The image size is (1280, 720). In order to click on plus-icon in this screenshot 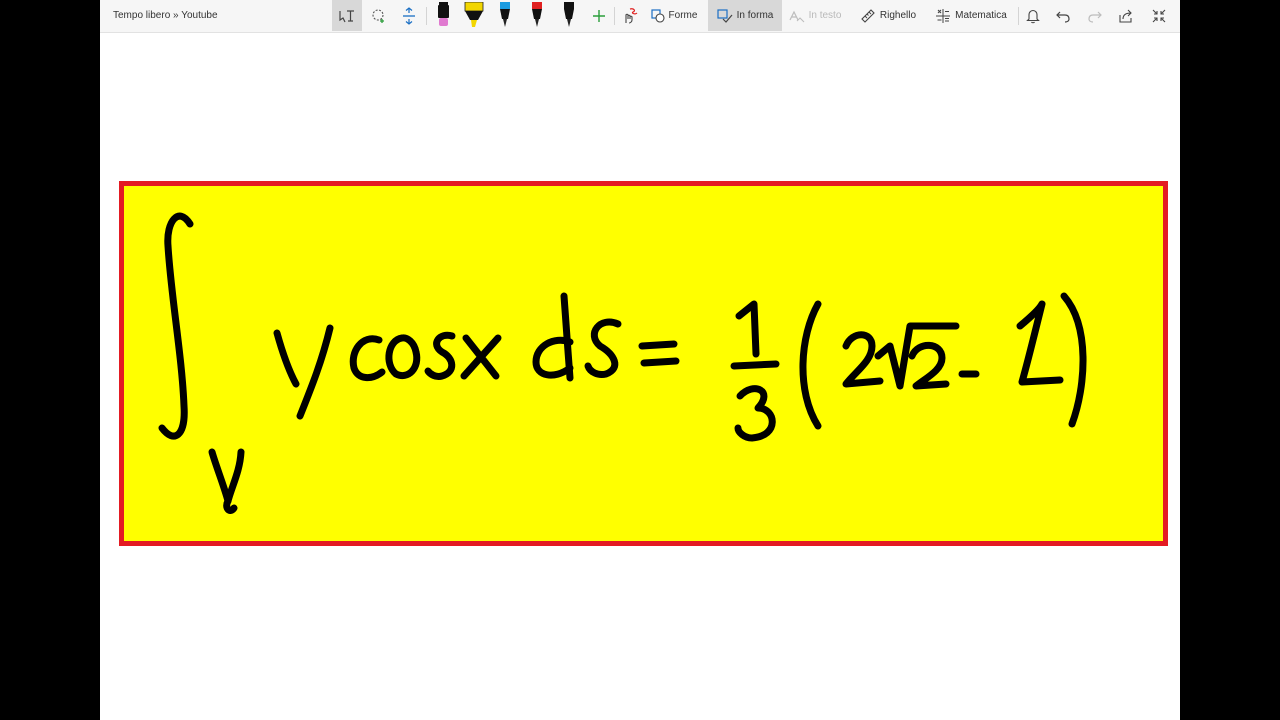, I will do `click(599, 15)`.